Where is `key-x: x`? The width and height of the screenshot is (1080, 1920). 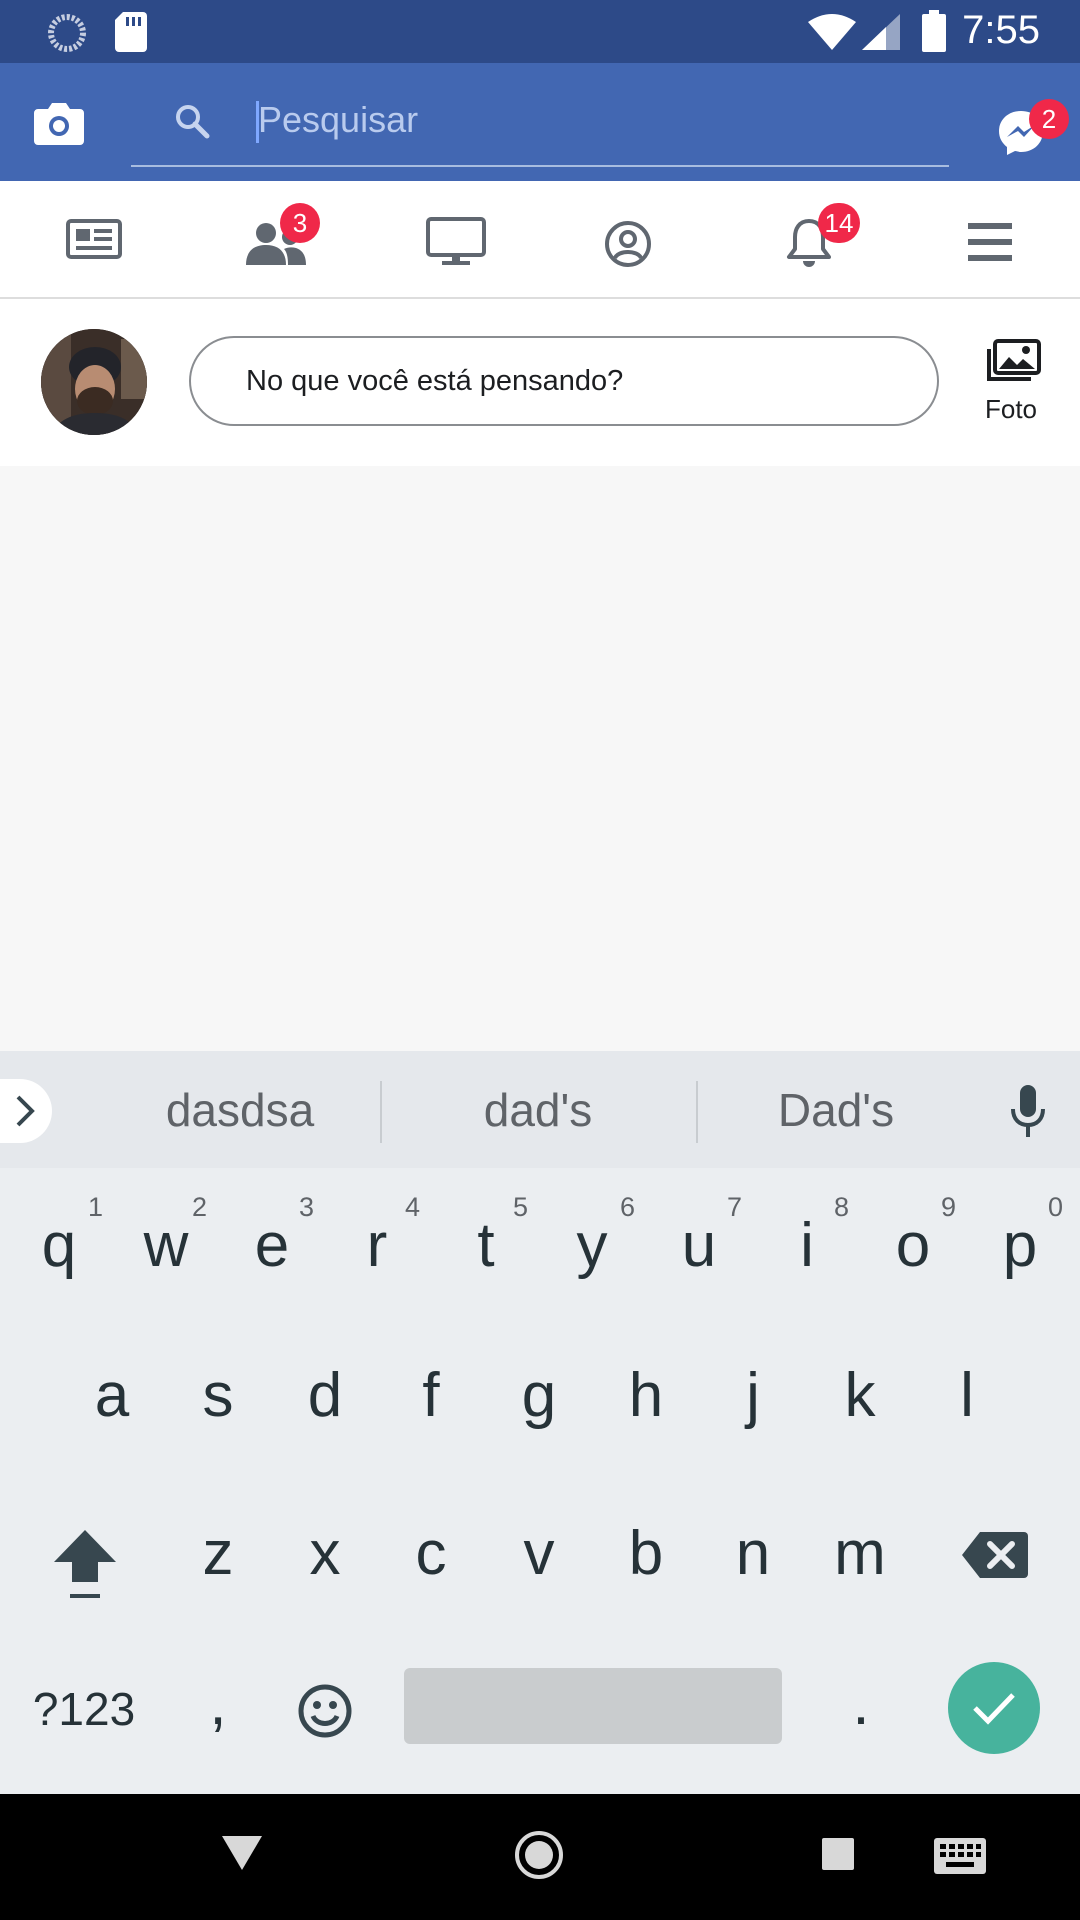
key-x: x is located at coordinates (325, 1553).